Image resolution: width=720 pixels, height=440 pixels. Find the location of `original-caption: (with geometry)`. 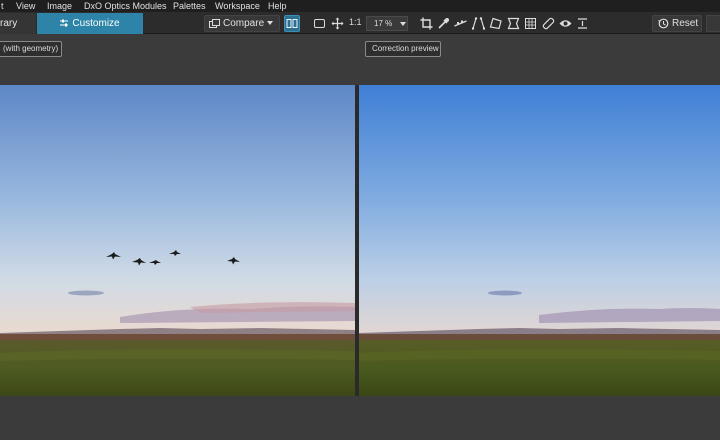

original-caption: (with geometry) is located at coordinates (31, 49).